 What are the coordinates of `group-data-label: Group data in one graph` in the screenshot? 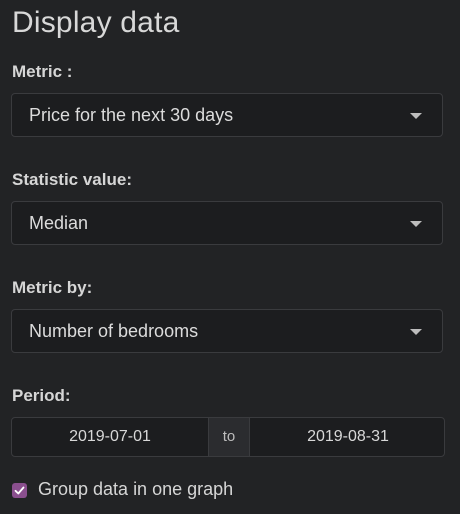 It's located at (136, 488).